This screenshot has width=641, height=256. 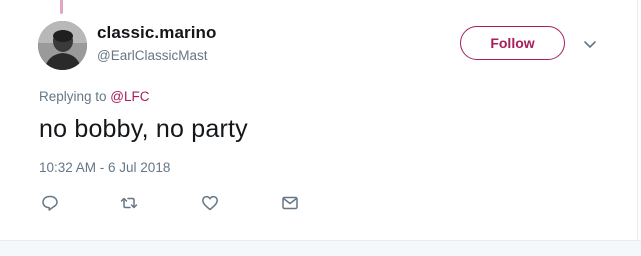 What do you see at coordinates (157, 33) in the screenshot?
I see `user-display-name: classic.marino` at bounding box center [157, 33].